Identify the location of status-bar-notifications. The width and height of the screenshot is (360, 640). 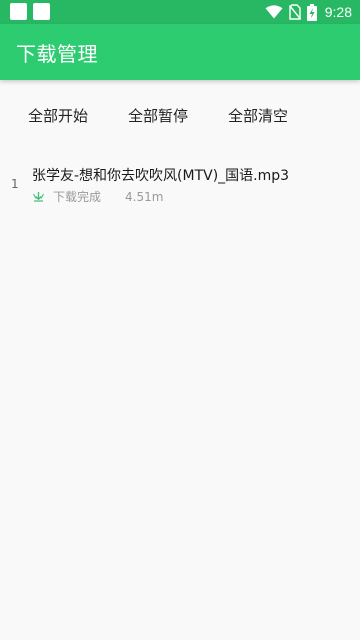
(33, 11).